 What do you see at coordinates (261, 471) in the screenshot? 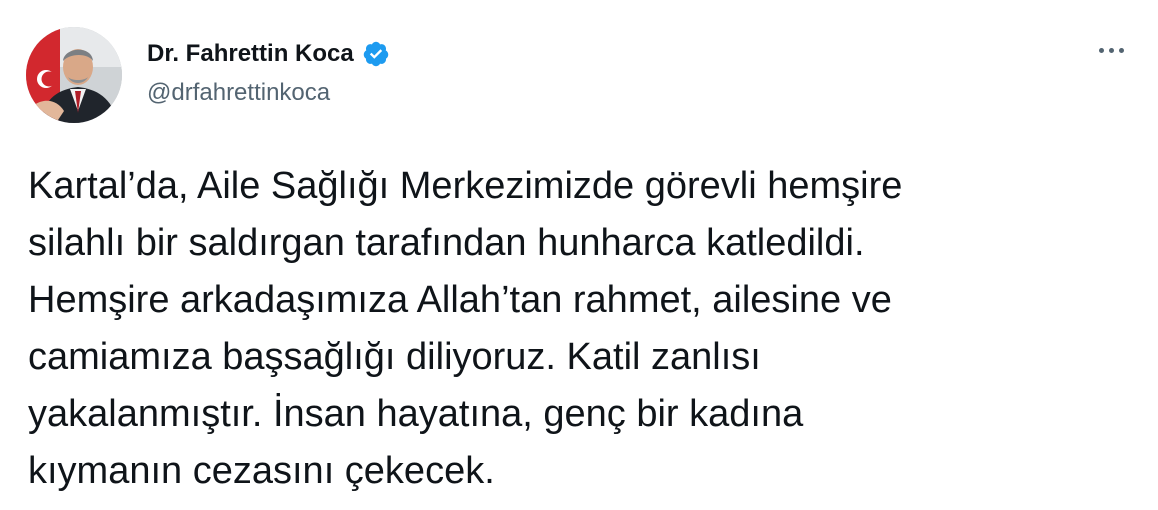
I see `tweet-text-line: kıymanın cezasını çekecek.` at bounding box center [261, 471].